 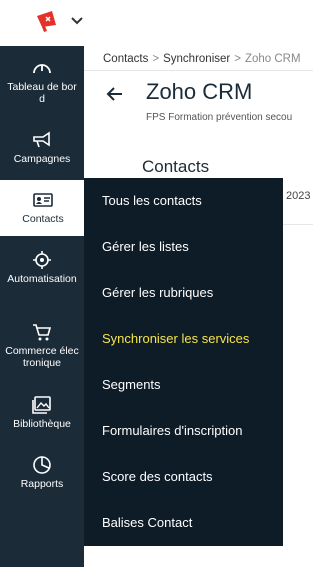 What do you see at coordinates (42, 424) in the screenshot?
I see `sidebar-item-label: Bibliothèque` at bounding box center [42, 424].